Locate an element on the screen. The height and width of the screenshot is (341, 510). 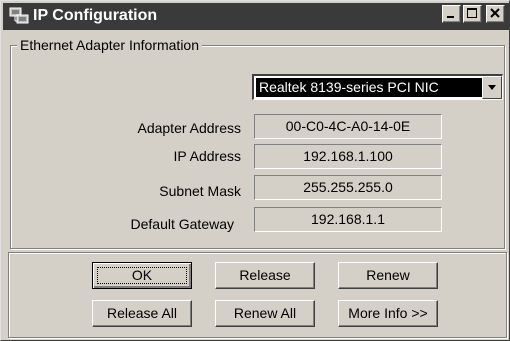
release-all-button: Release All is located at coordinates (142, 313).